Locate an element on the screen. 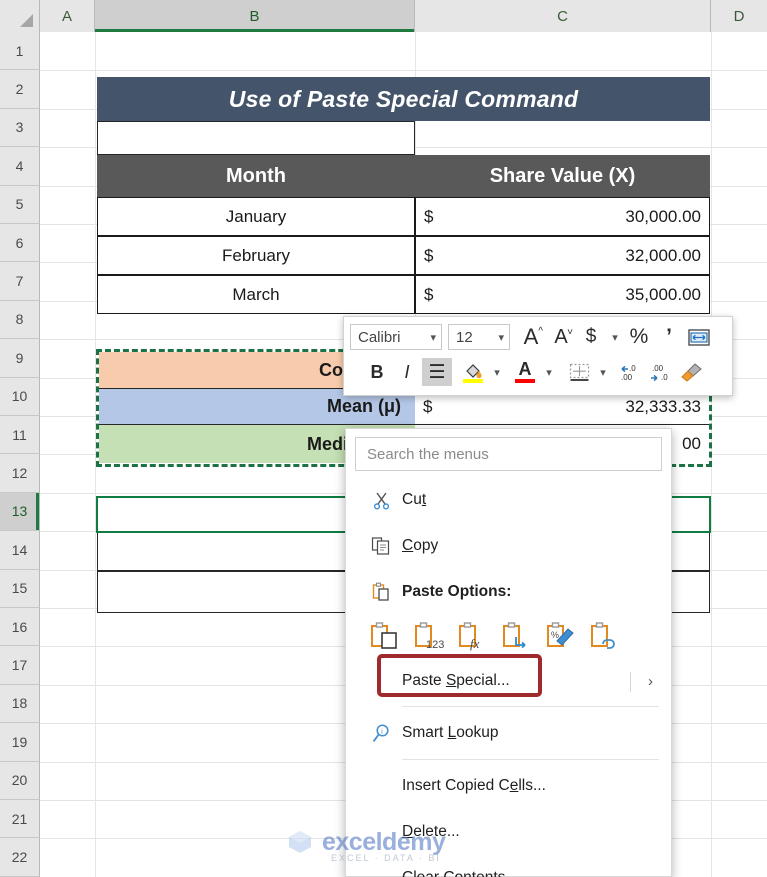  row-header-18: 18 is located at coordinates (20, 704).